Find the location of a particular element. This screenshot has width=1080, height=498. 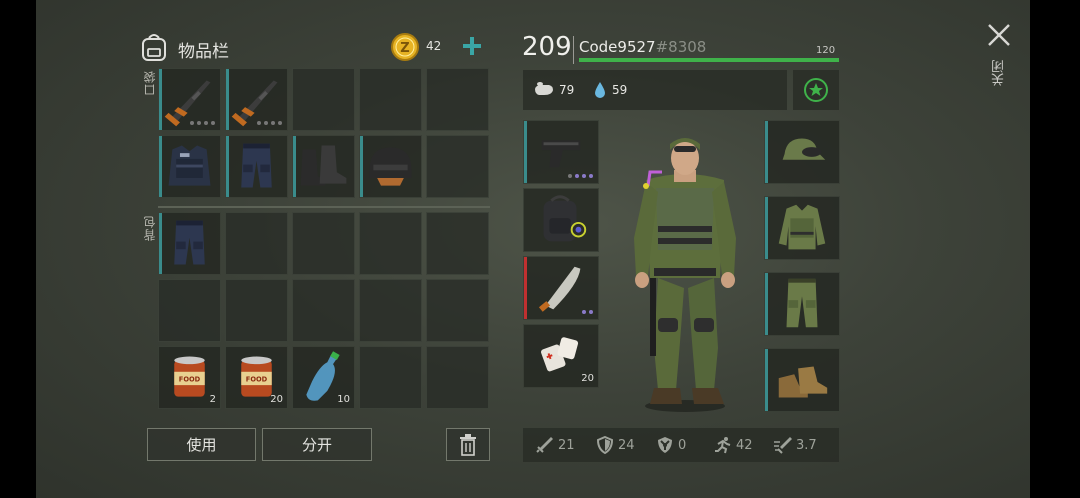

thirst-value: 59 is located at coordinates (620, 90).